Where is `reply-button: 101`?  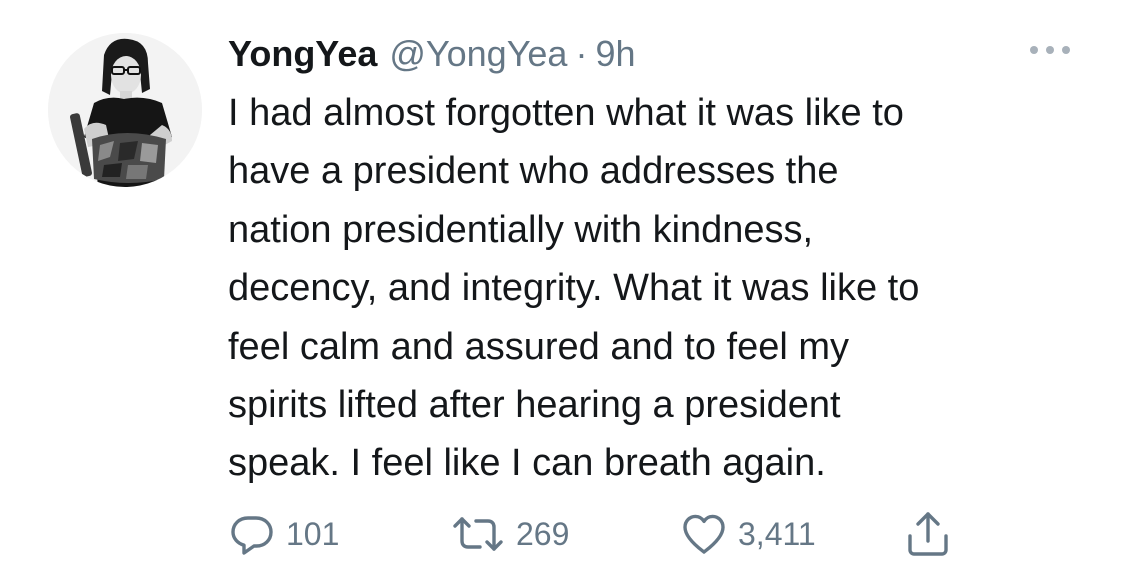 reply-button: 101 is located at coordinates (283, 534).